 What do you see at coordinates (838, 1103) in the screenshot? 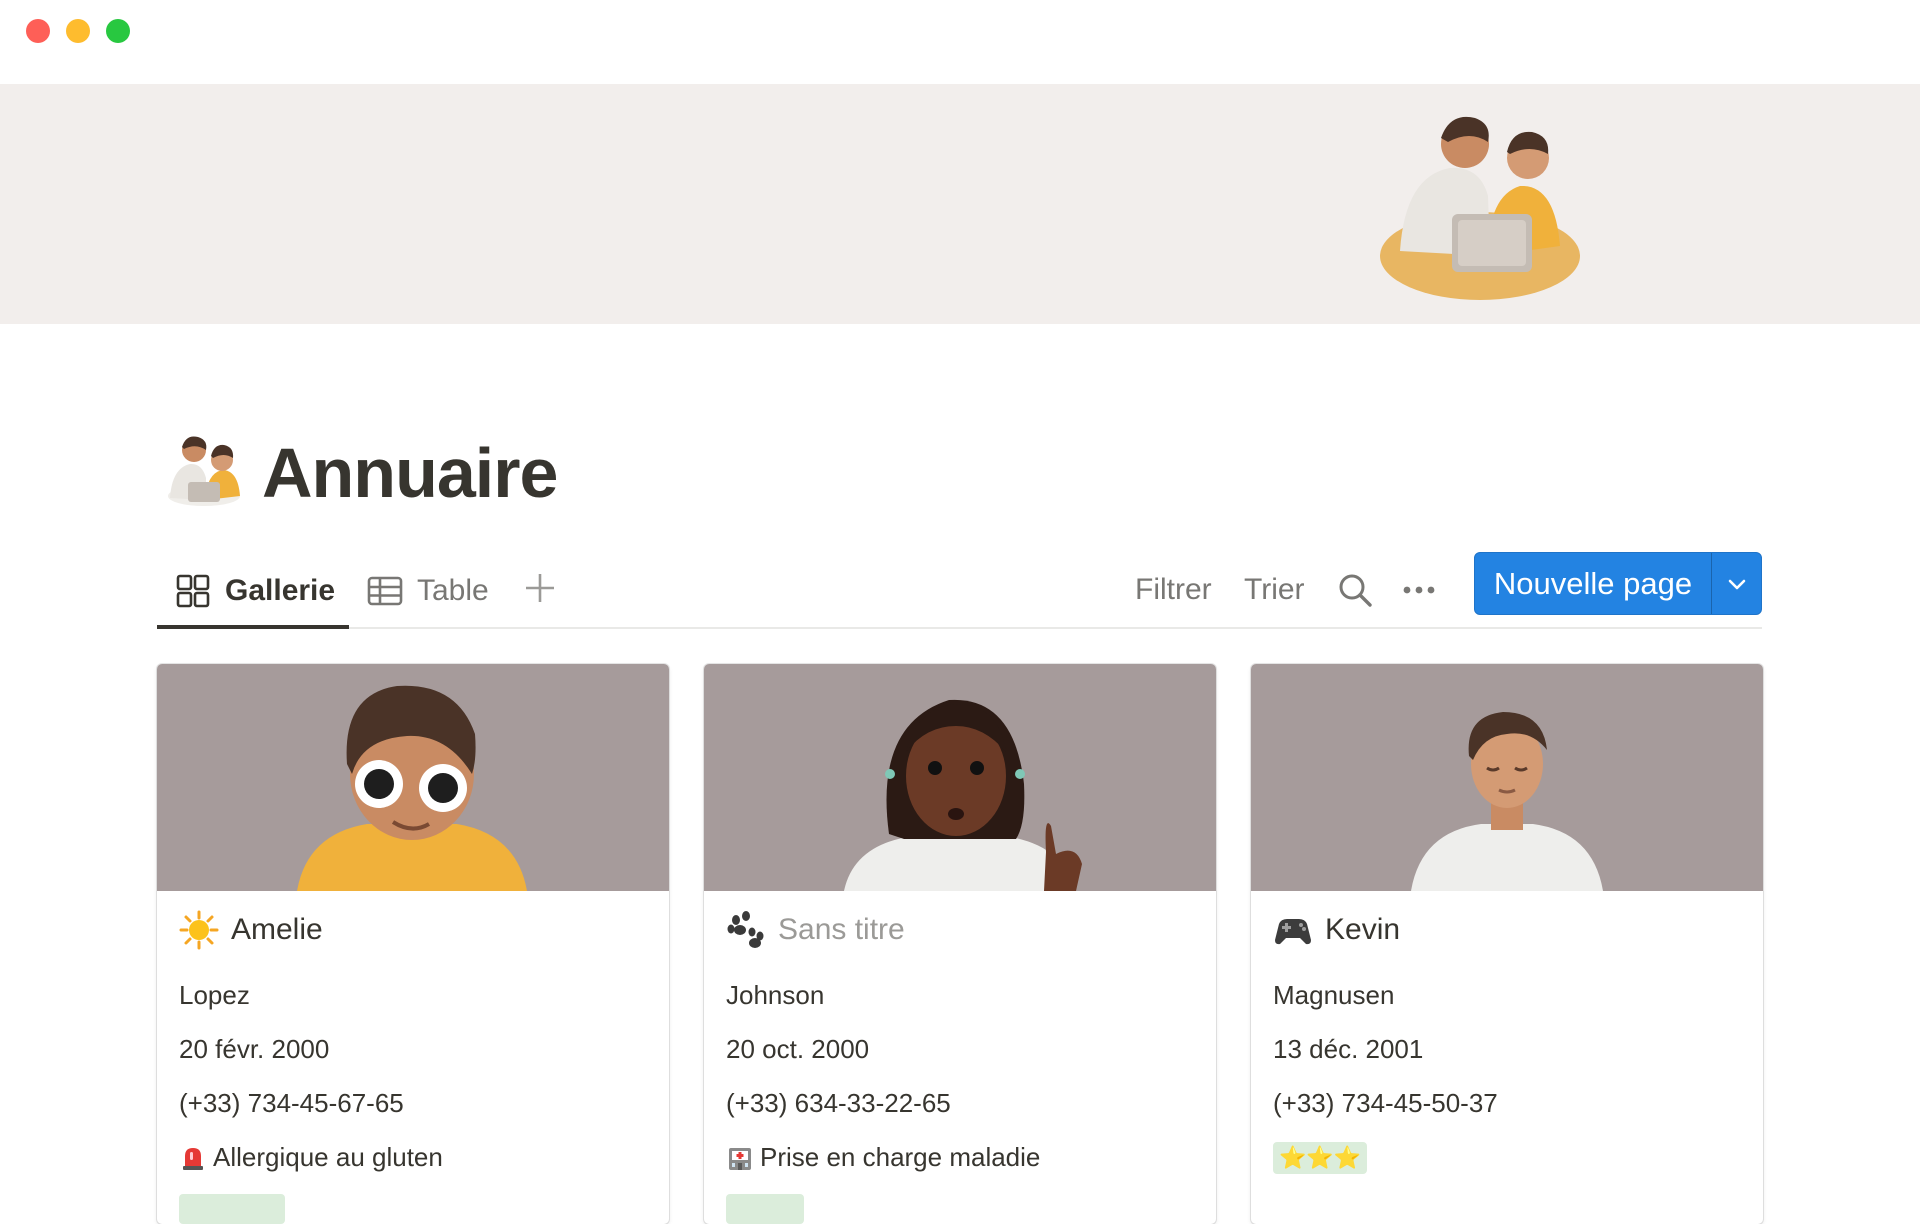
I see `card-phone: (+33) 634-33-22-65` at bounding box center [838, 1103].